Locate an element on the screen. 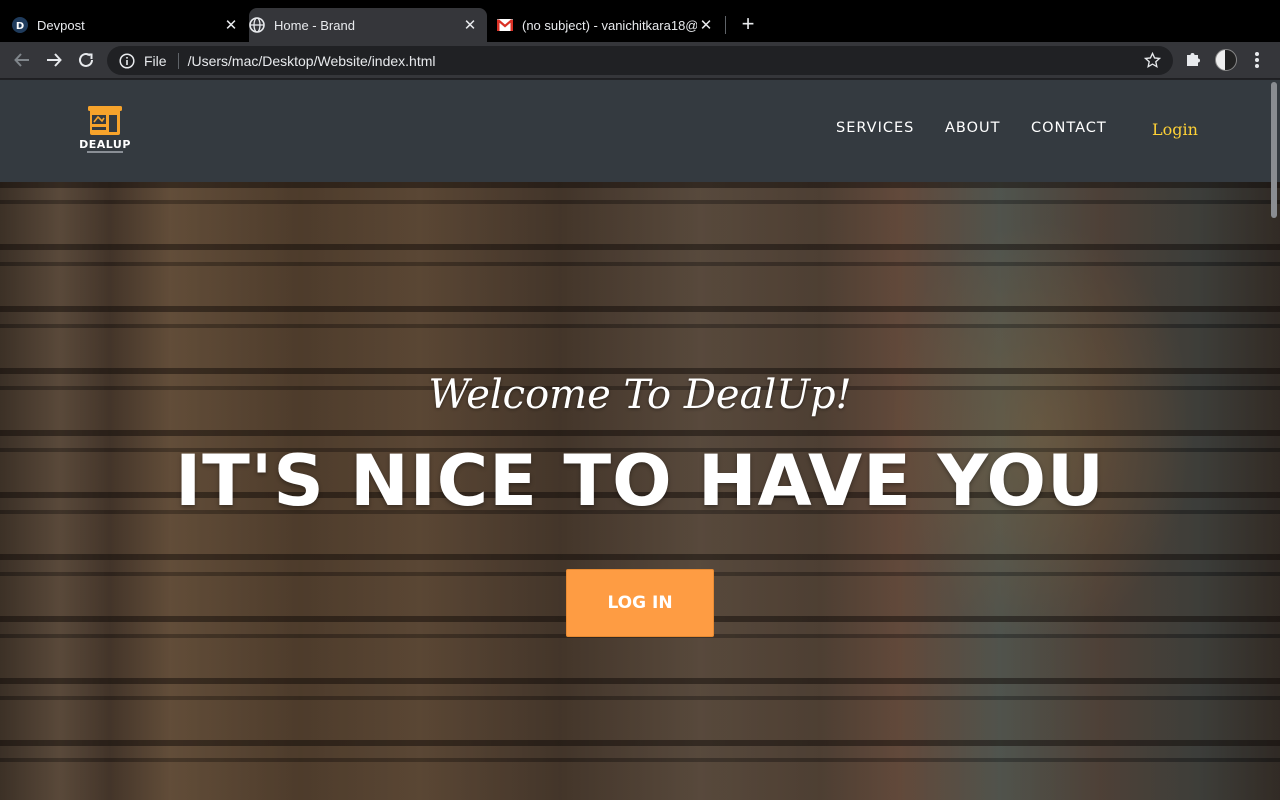 Image resolution: width=1280 pixels, height=800 pixels. site-navbar: DEALUP SERVICES ABOUT CONTACT Login is located at coordinates (640, 131).